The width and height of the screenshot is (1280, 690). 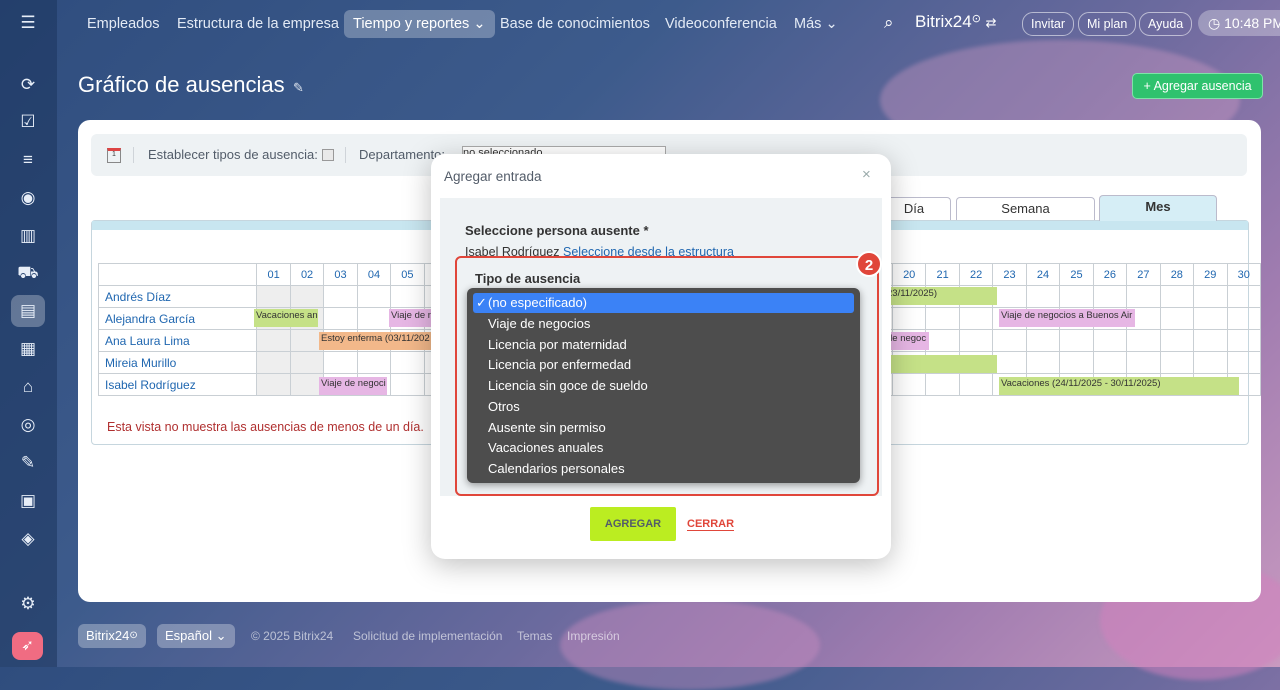 I want to click on option-licencia-maternidad: Licencia por maternidad, so click(x=663, y=345).